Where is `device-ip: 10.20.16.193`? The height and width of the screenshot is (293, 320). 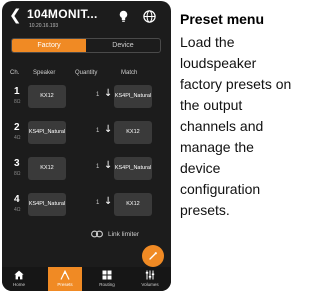
device-ip: 10.20.16.193 is located at coordinates (44, 26).